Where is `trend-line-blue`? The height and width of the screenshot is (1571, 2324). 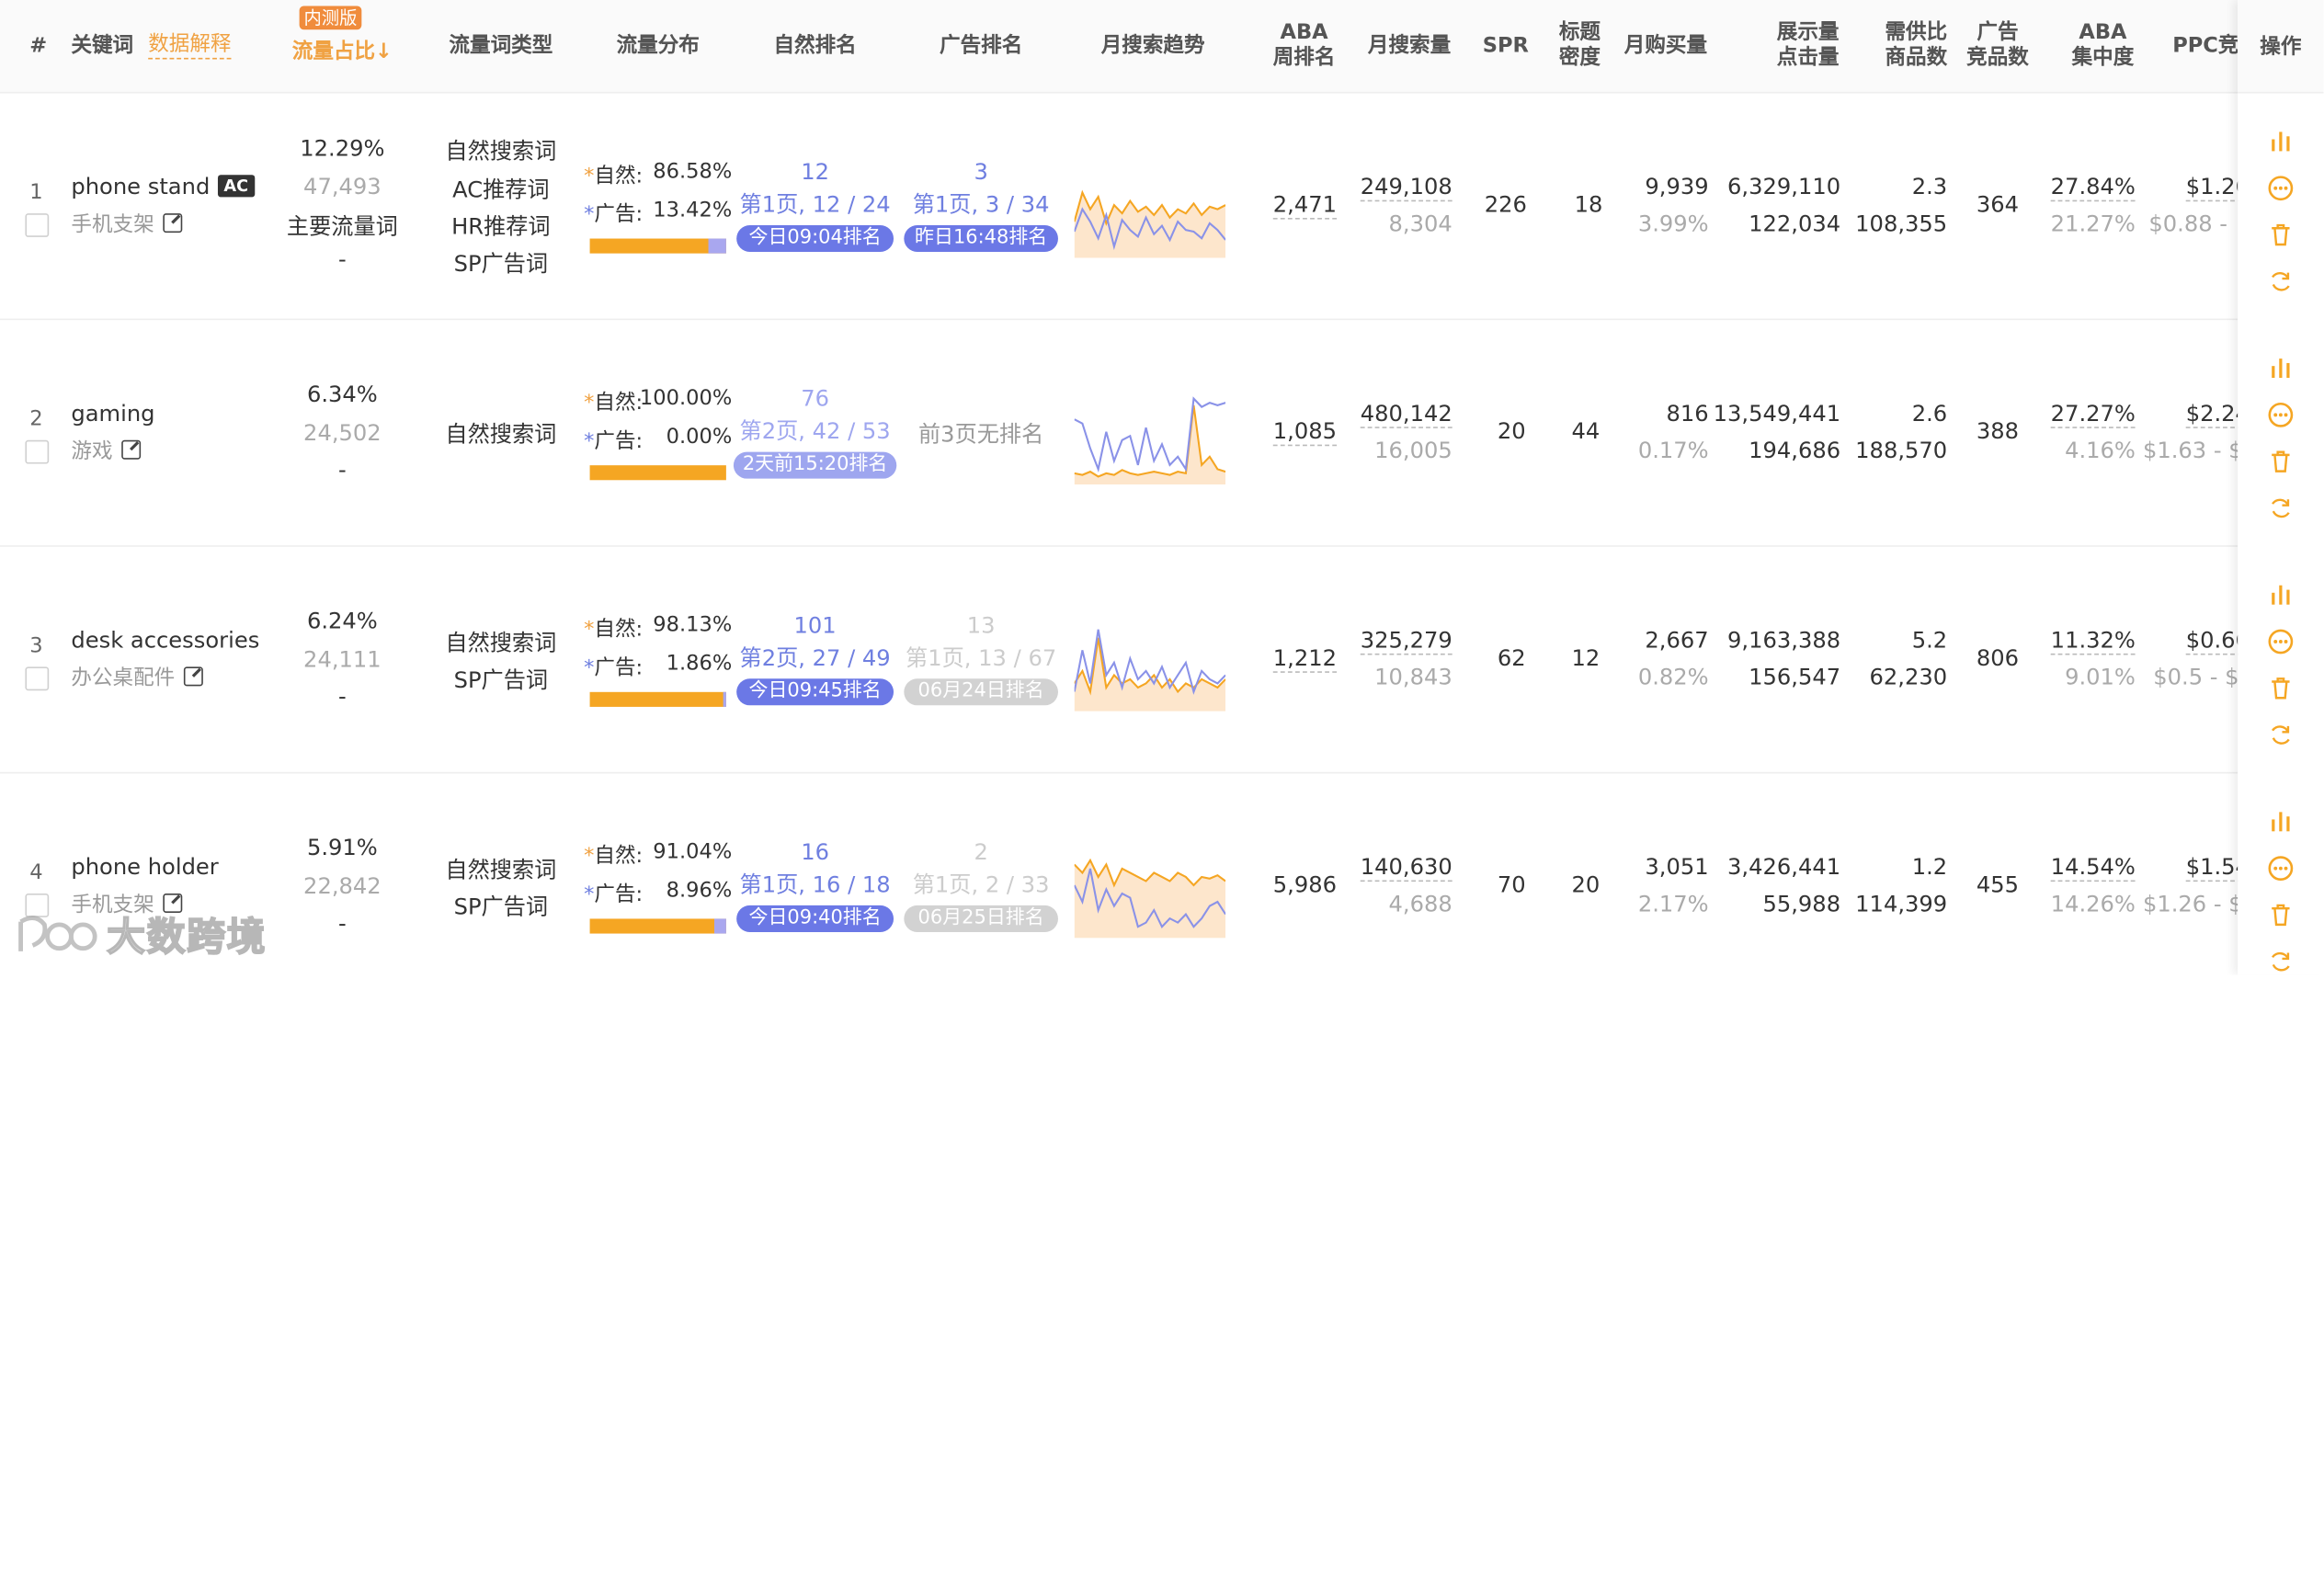 trend-line-blue is located at coordinates (1150, 435).